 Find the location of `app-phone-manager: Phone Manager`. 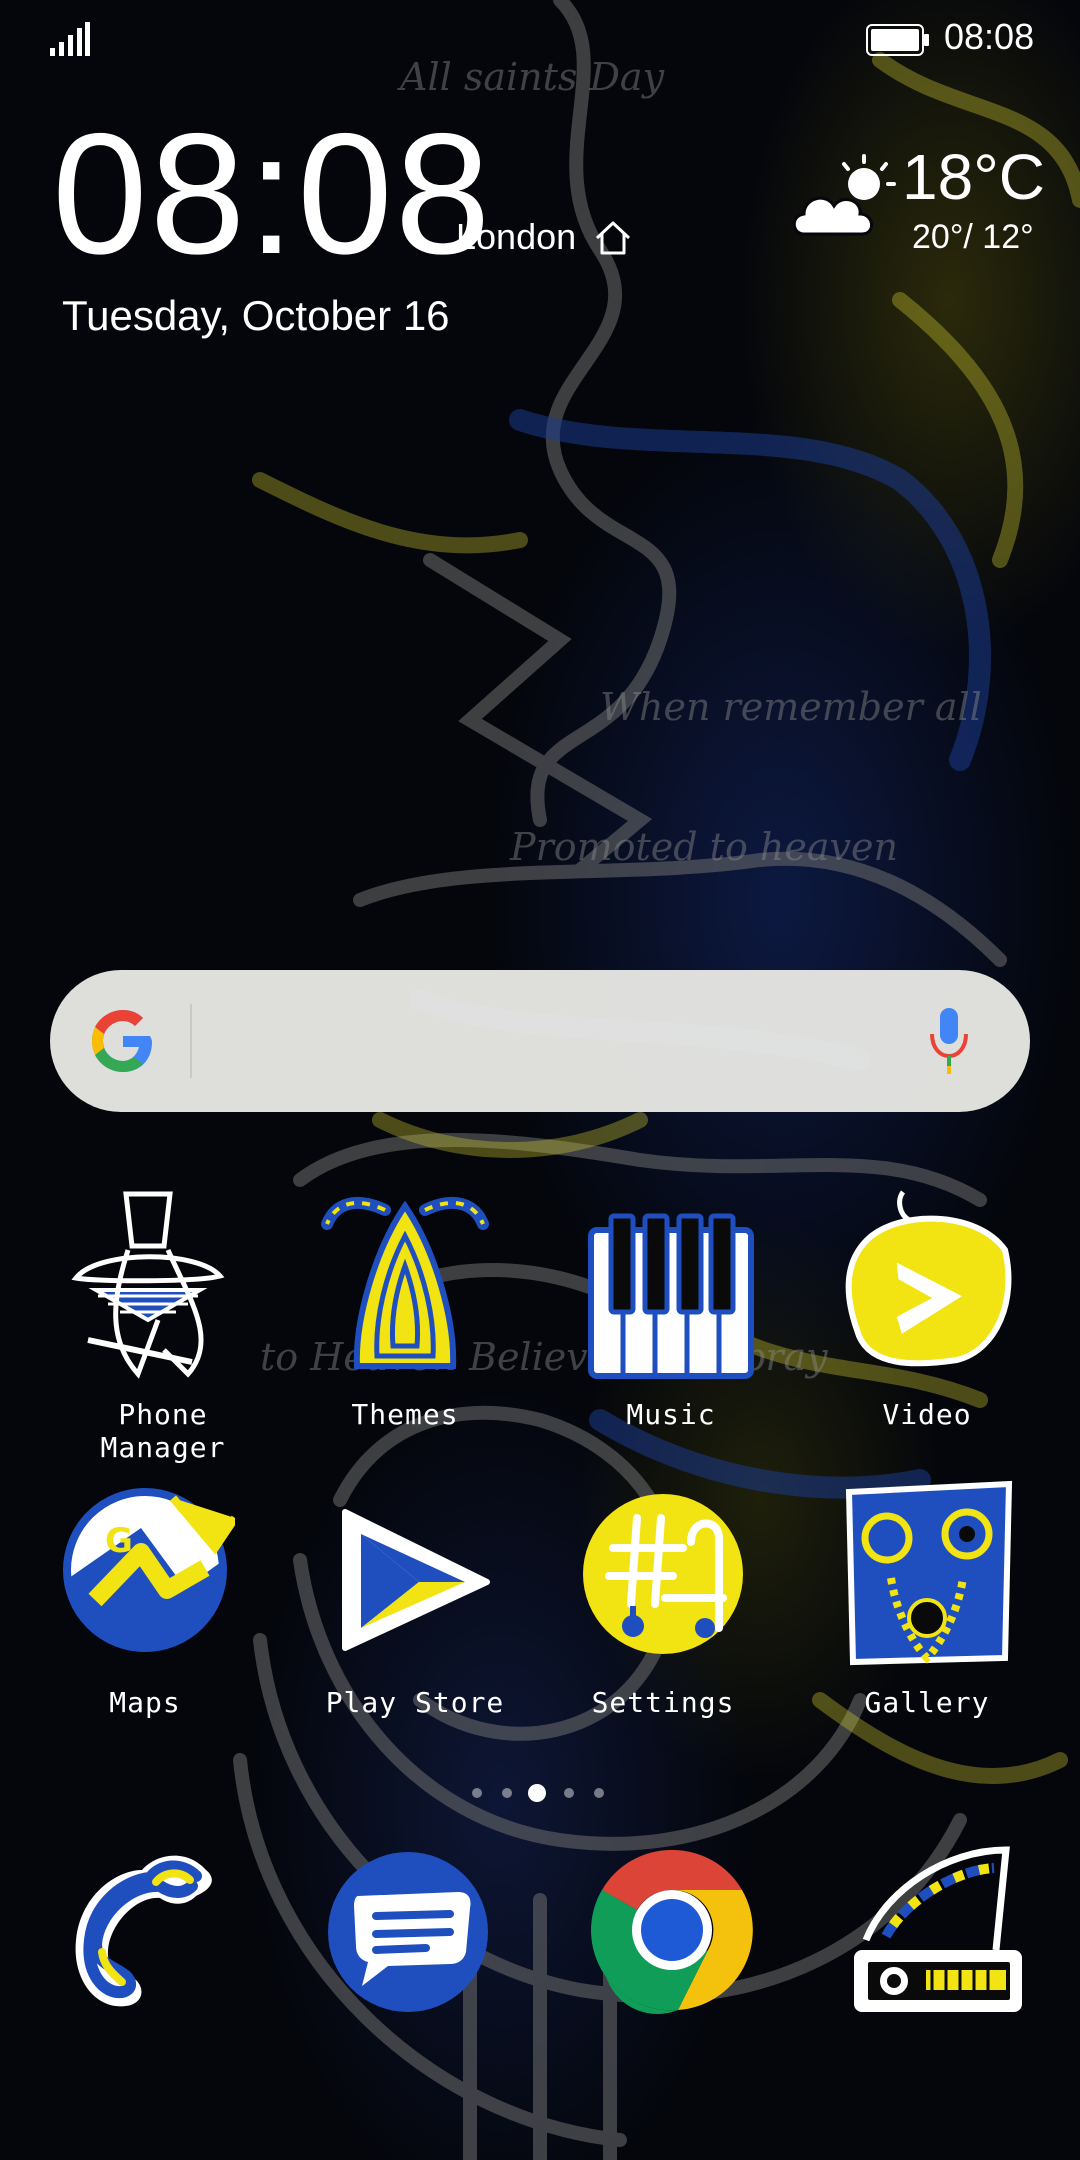

app-phone-manager: Phone Manager is located at coordinates (183, 1327).